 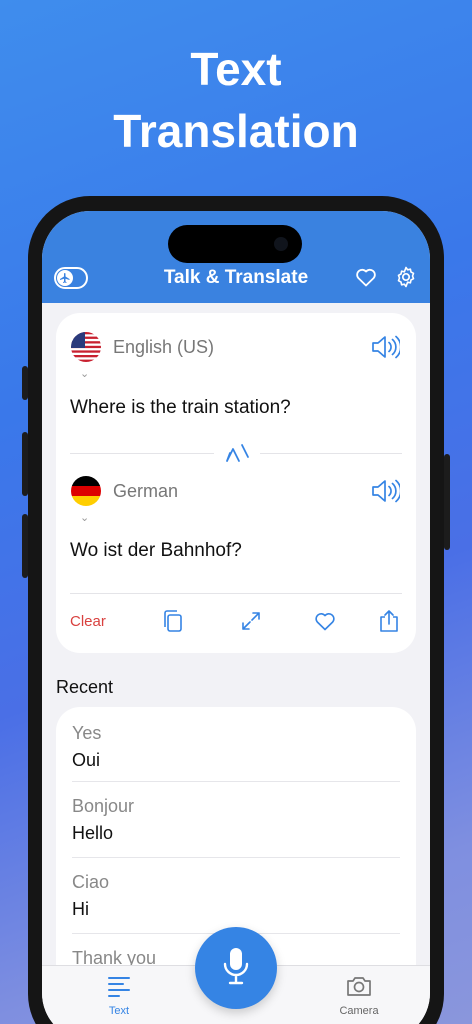 What do you see at coordinates (386, 493) in the screenshot?
I see `target-speaker-icon` at bounding box center [386, 493].